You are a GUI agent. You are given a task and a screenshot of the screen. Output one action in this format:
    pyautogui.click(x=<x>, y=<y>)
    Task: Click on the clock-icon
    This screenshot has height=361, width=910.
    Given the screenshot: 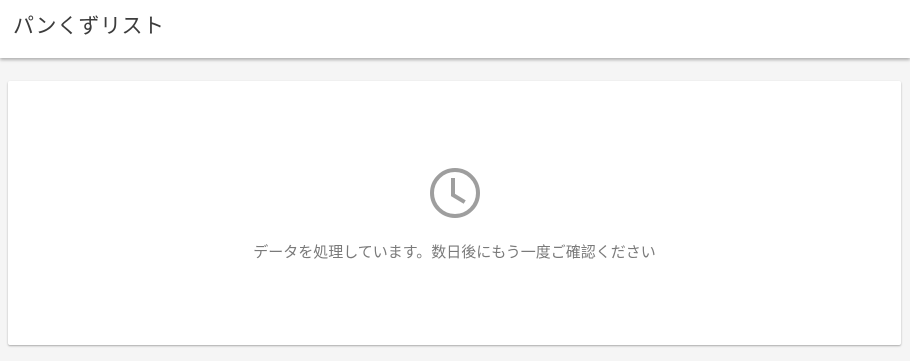 What is the action you would take?
    pyautogui.click(x=455, y=193)
    